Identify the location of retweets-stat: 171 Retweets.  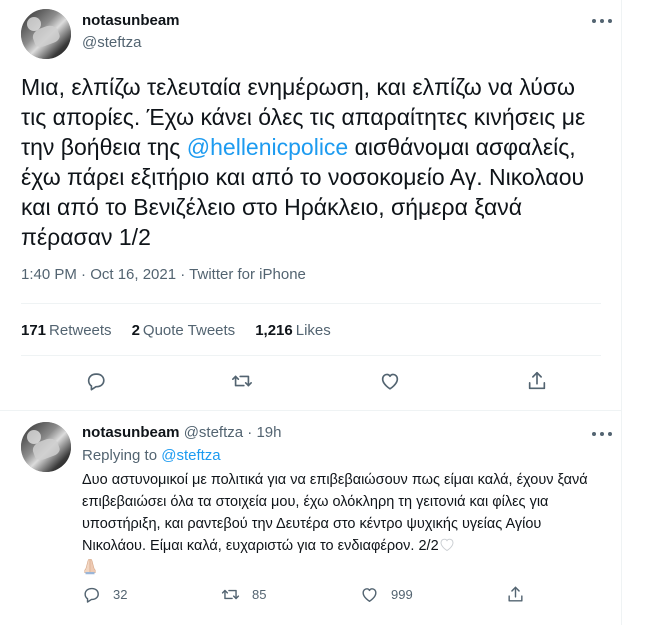
(66, 330).